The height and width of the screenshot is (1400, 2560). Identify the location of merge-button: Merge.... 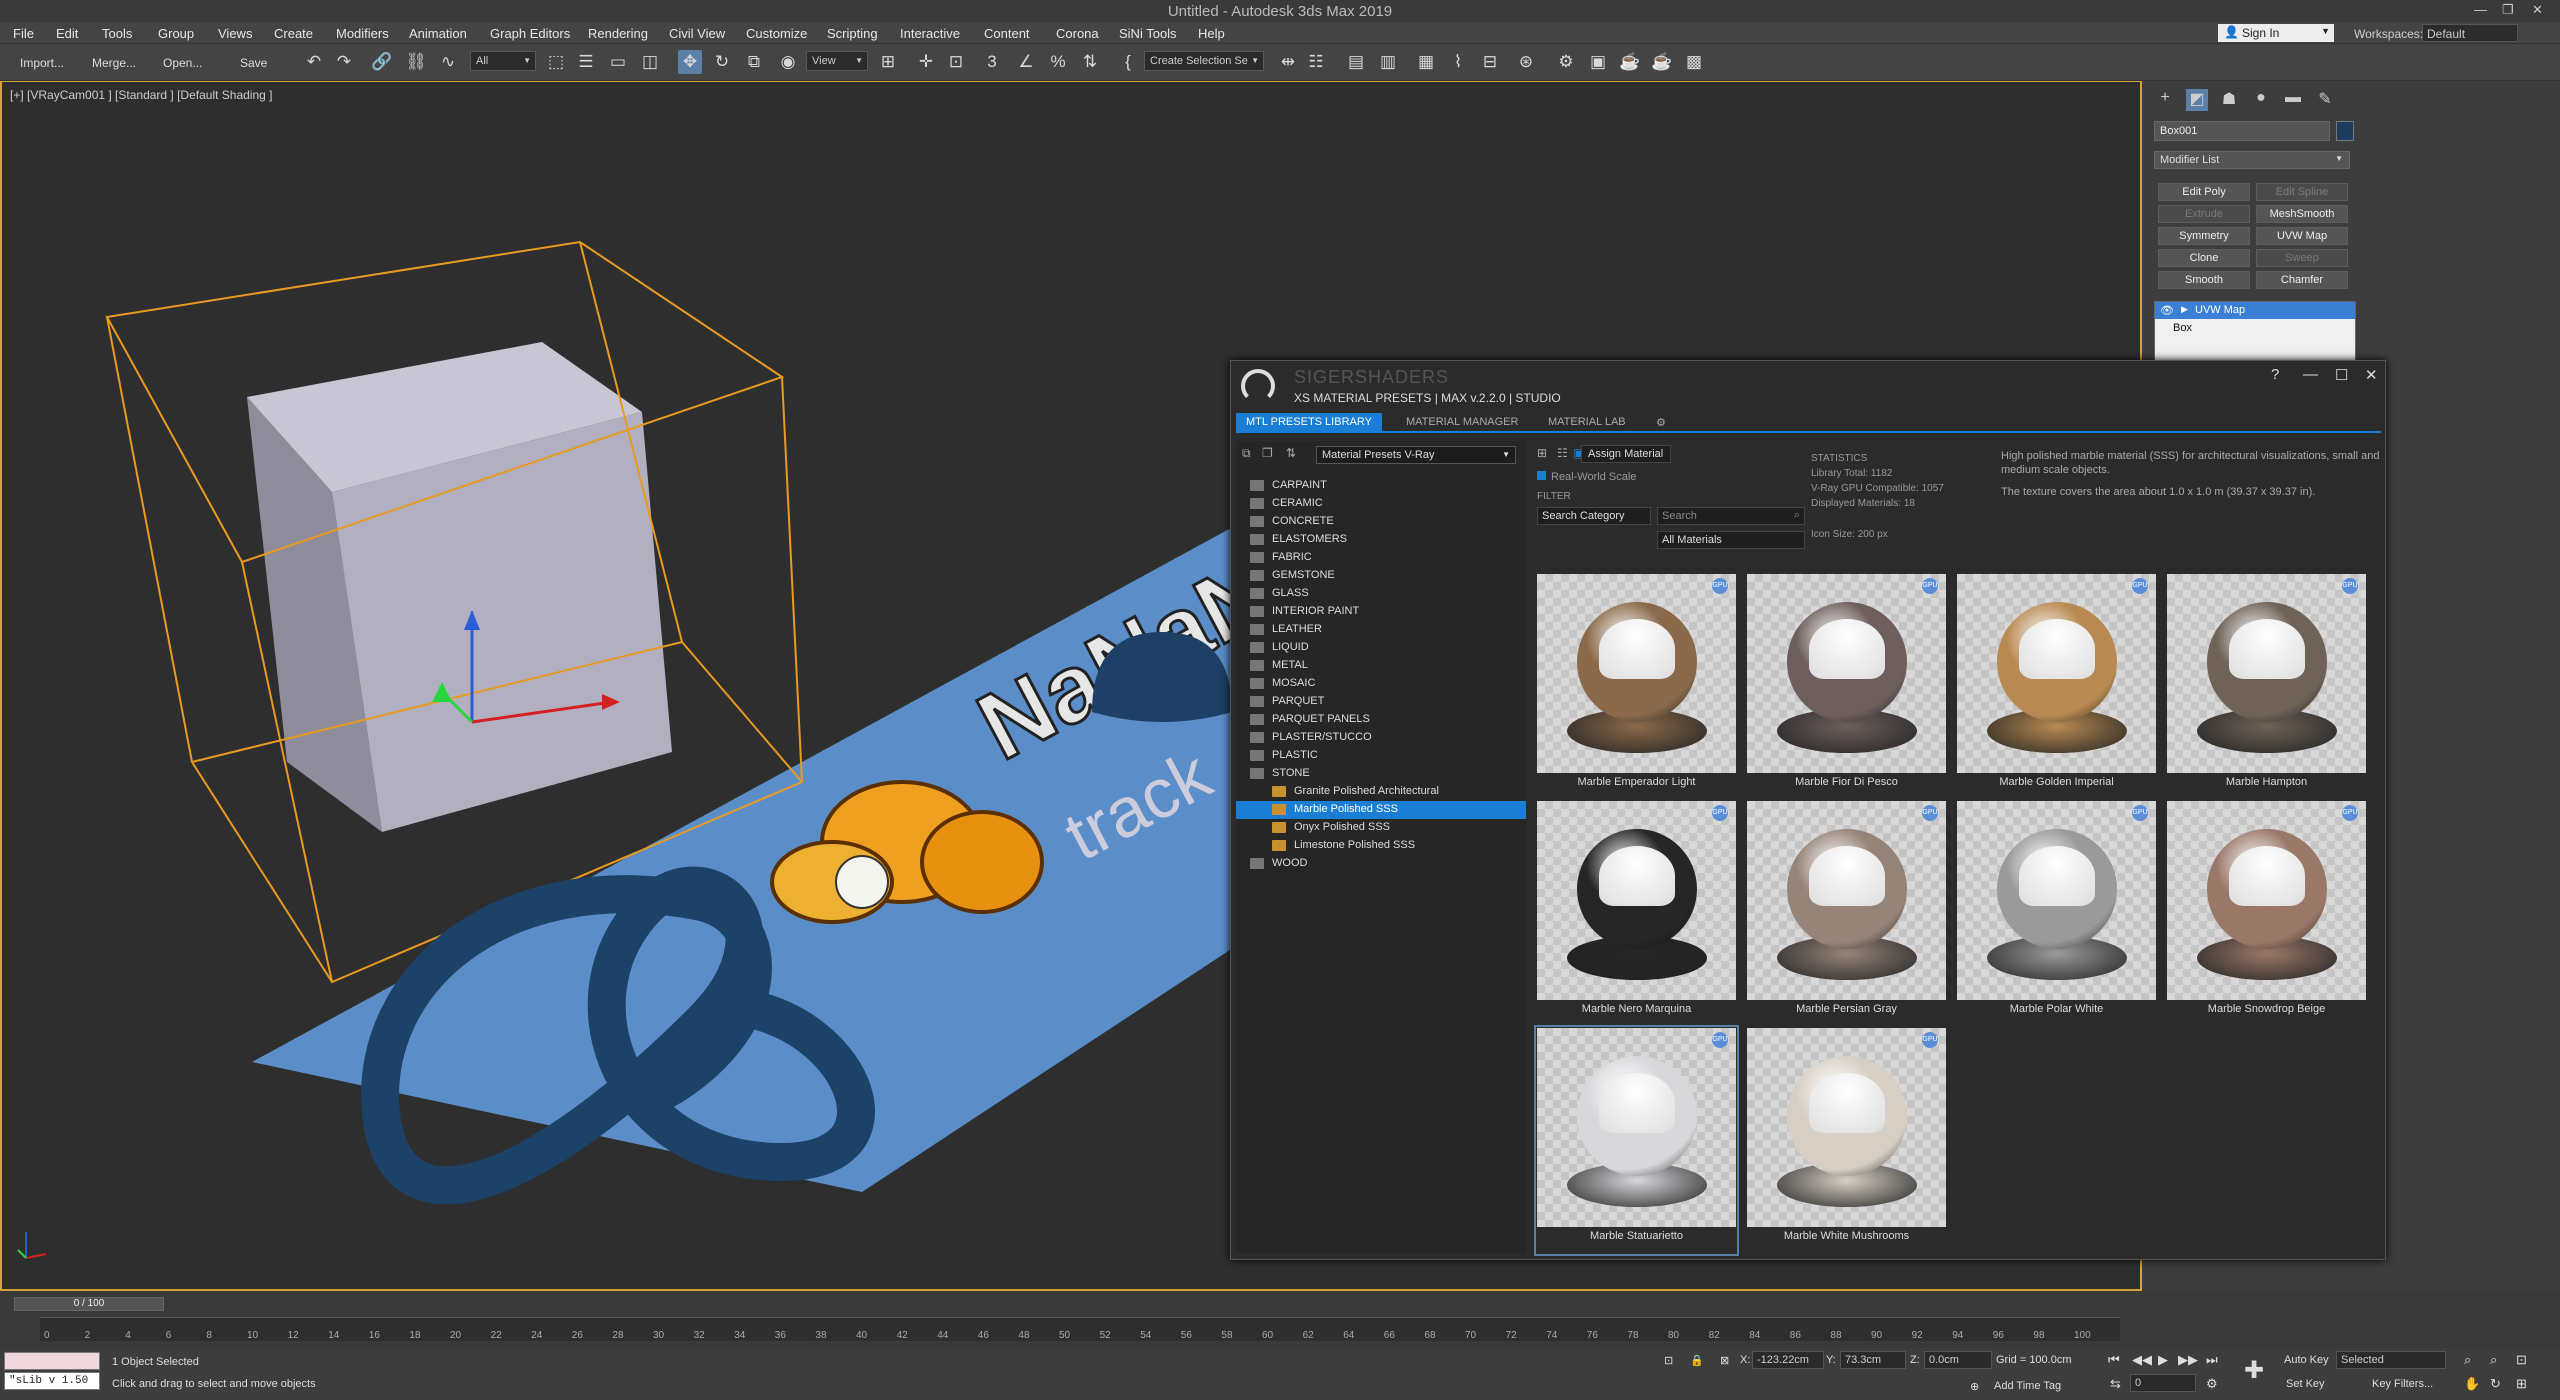
(114, 63).